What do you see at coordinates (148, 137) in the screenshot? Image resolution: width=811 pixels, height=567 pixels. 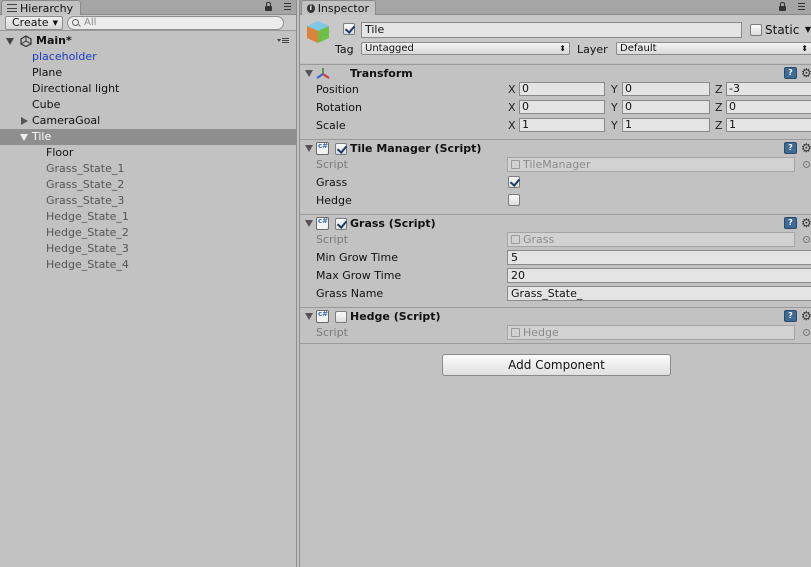 I see `hierarchy-item-selected: Tile` at bounding box center [148, 137].